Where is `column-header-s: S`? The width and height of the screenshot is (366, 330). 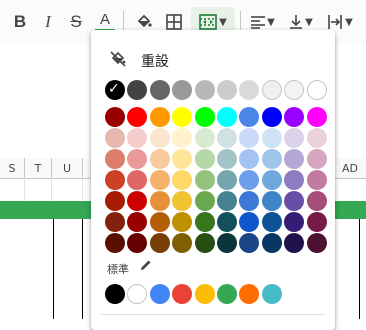 column-header-s: S is located at coordinates (12, 168).